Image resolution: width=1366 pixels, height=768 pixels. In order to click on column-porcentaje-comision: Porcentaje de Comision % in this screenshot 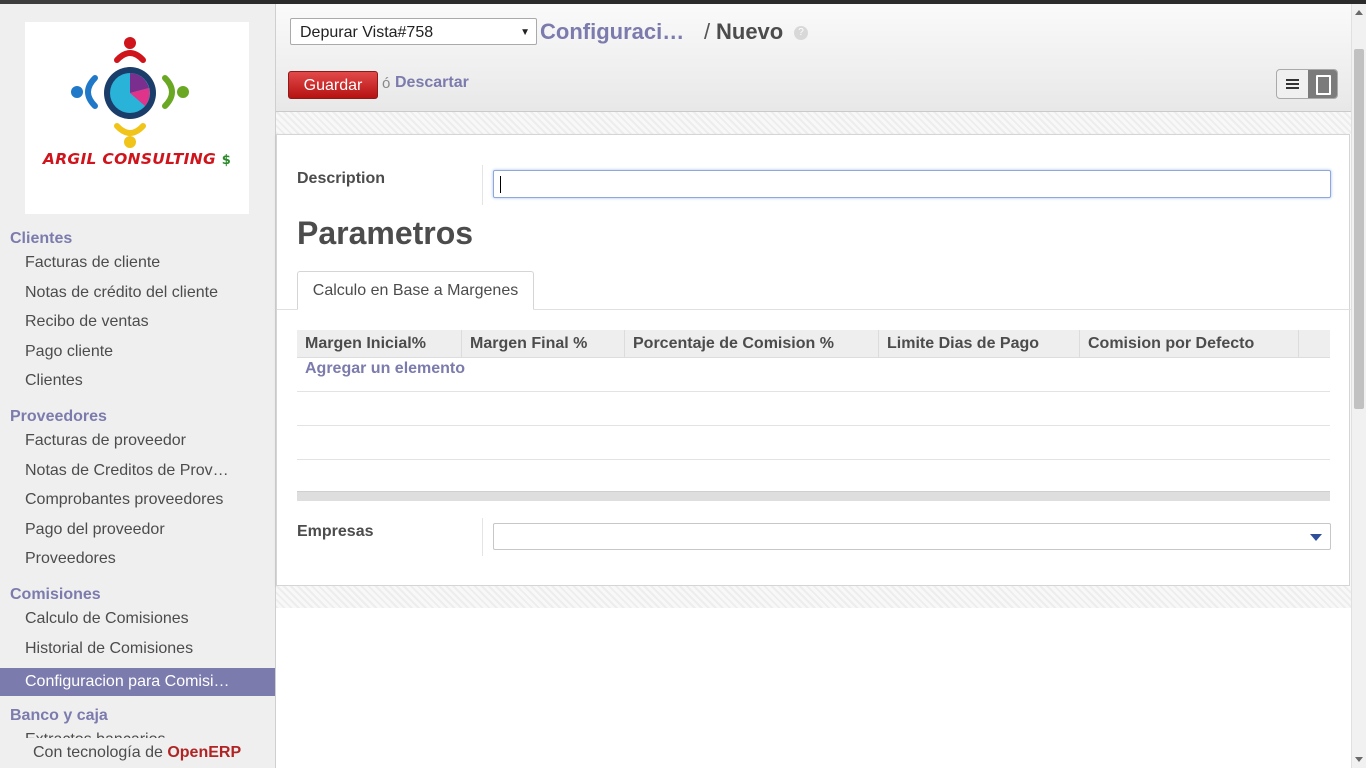, I will do `click(752, 343)`.